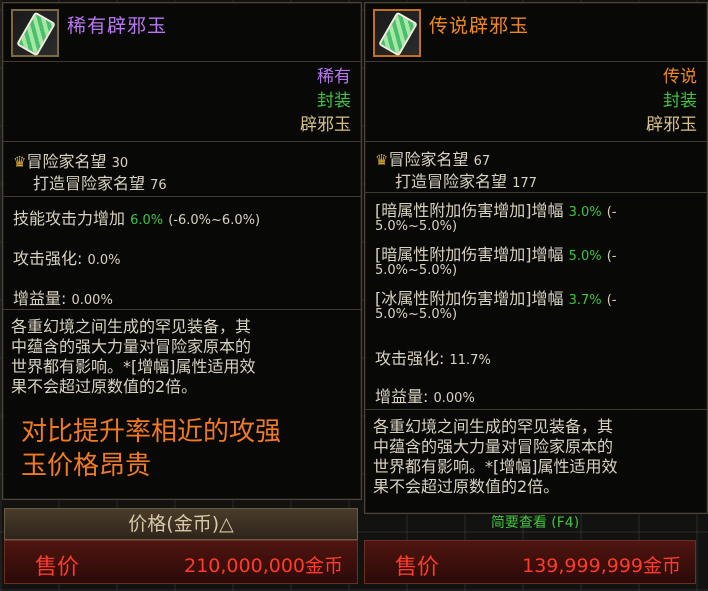 The image size is (708, 591). Describe the element at coordinates (182, 32) in the screenshot. I see `tooltip-header: 稀有辟邪玉` at that location.